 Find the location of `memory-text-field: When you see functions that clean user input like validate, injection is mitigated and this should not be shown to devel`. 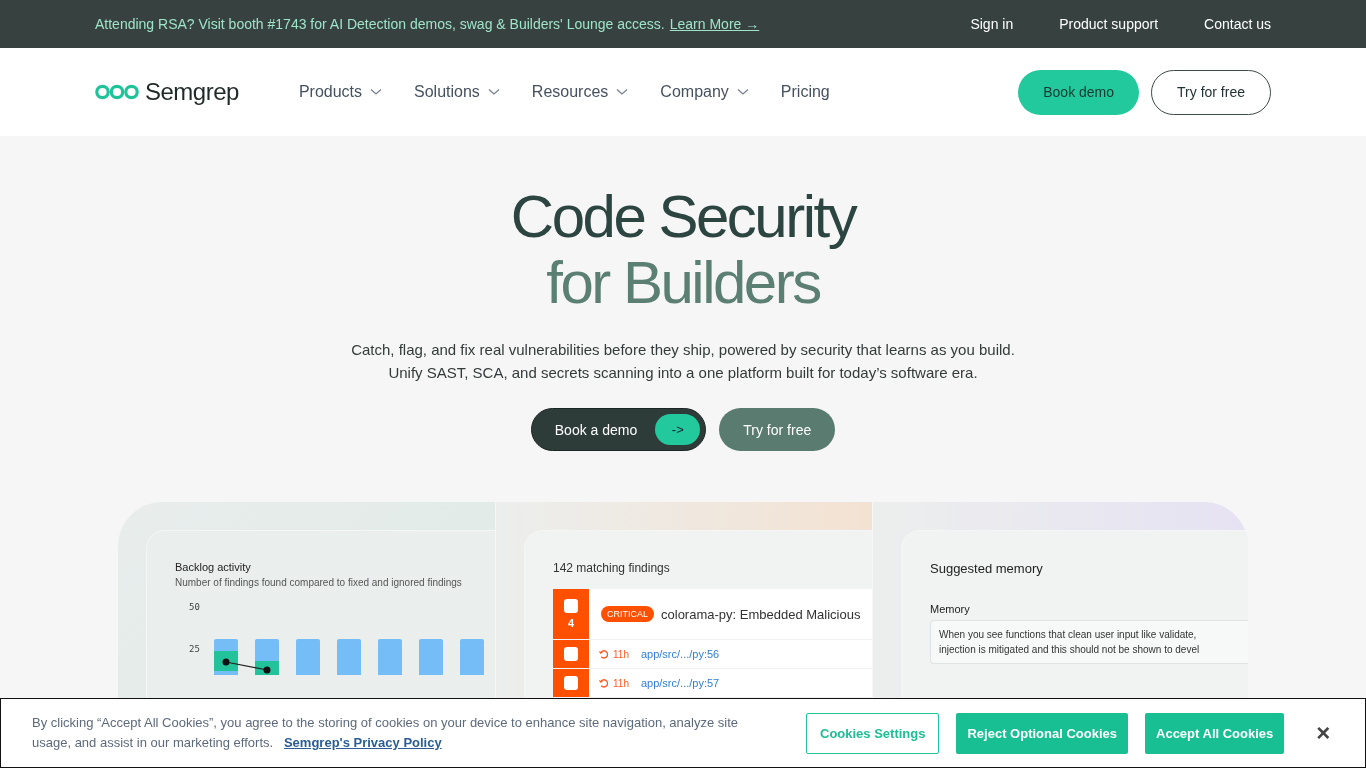

memory-text-field: When you see functions that clean user input like validate, injection is mitigated and this should not be shown to devel is located at coordinates (1089, 642).